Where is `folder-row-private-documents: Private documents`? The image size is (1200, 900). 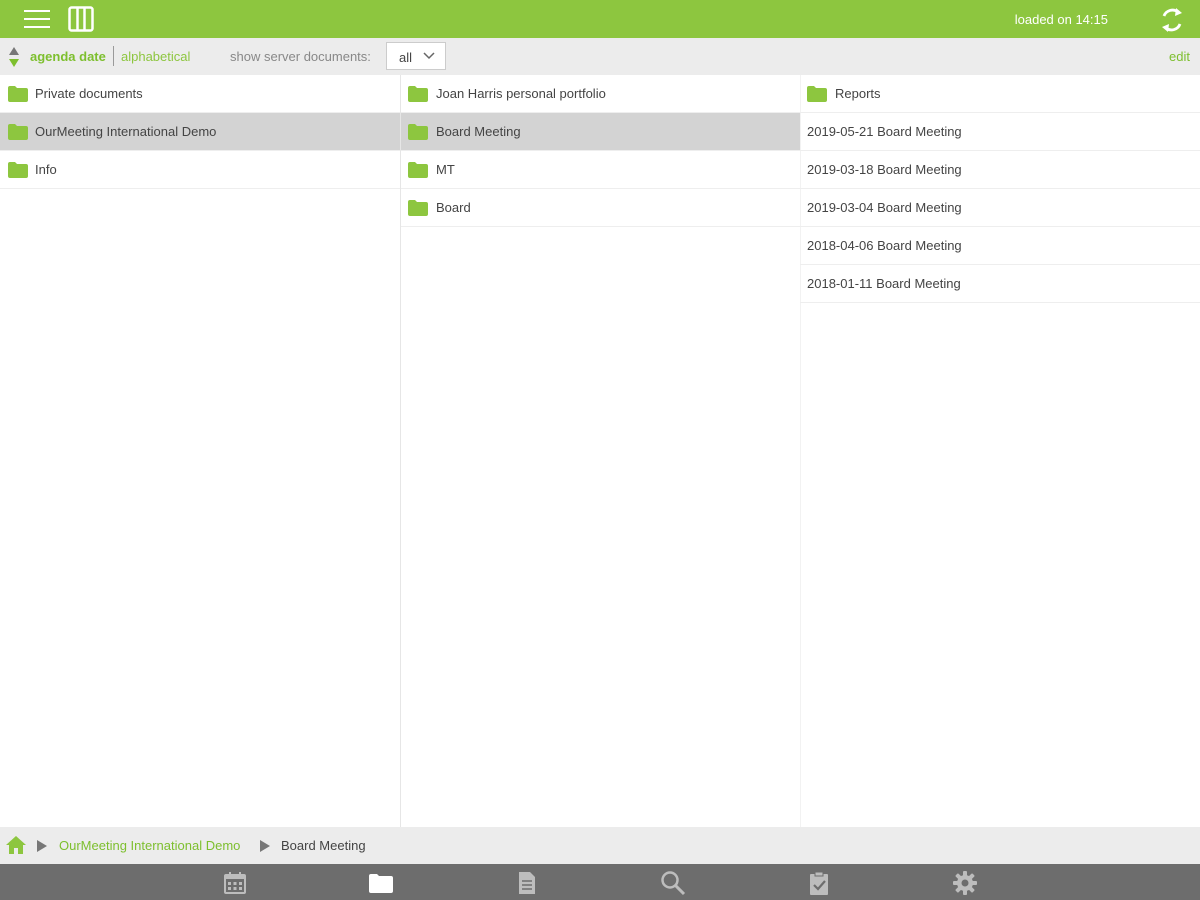
folder-row-private-documents: Private documents is located at coordinates (200, 94).